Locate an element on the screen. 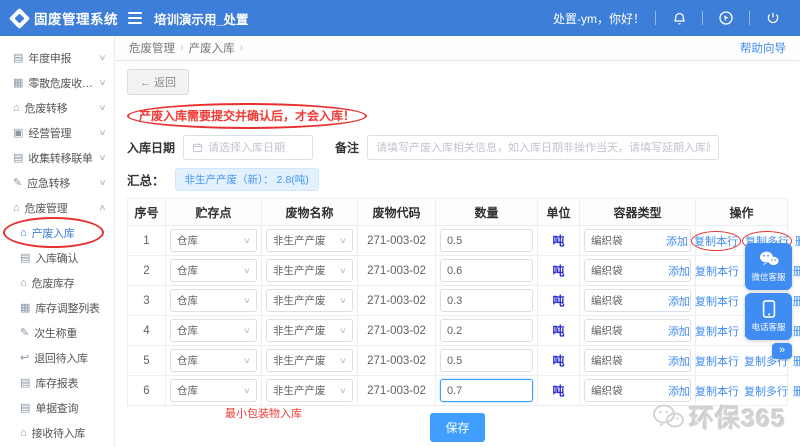  min-pack-annotation: 最小包装物入库 is located at coordinates (263, 414).